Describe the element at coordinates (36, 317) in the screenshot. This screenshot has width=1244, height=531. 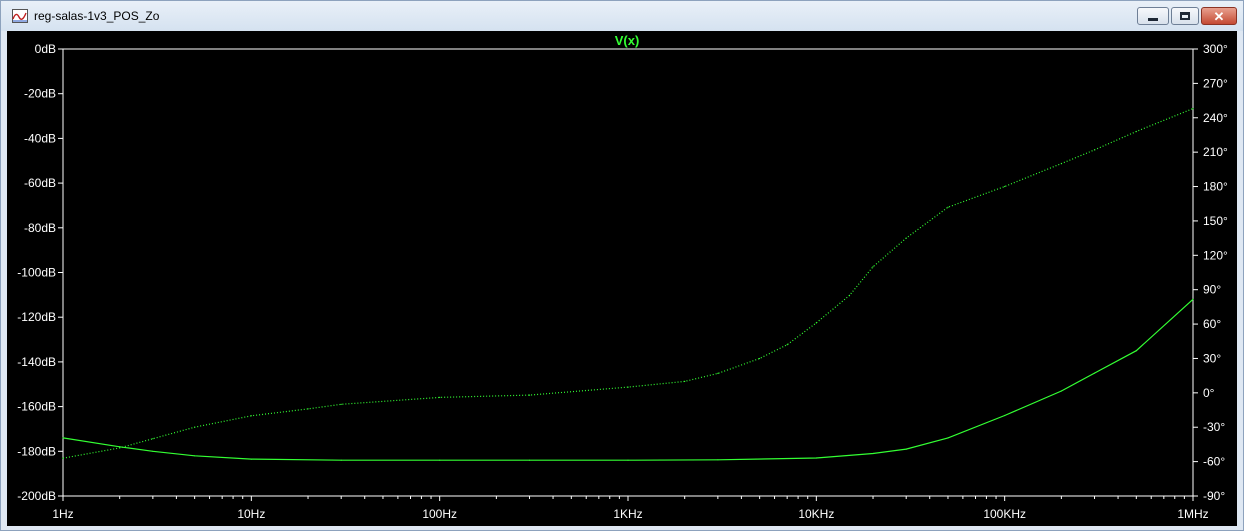
I see `y-tick-label: -120dB` at that location.